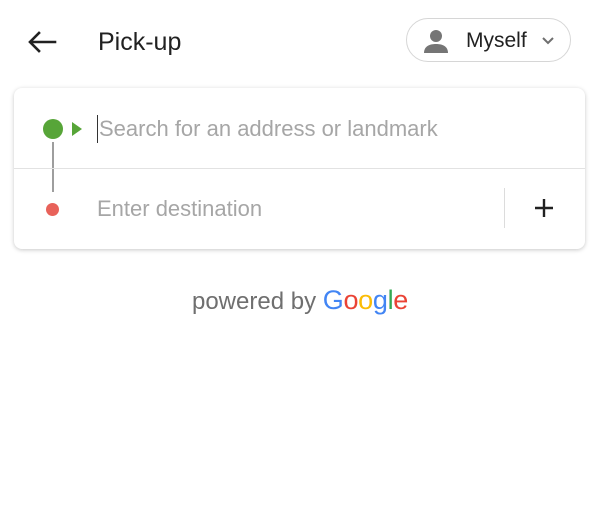 The width and height of the screenshot is (600, 507). I want to click on google-letter: G, so click(333, 300).